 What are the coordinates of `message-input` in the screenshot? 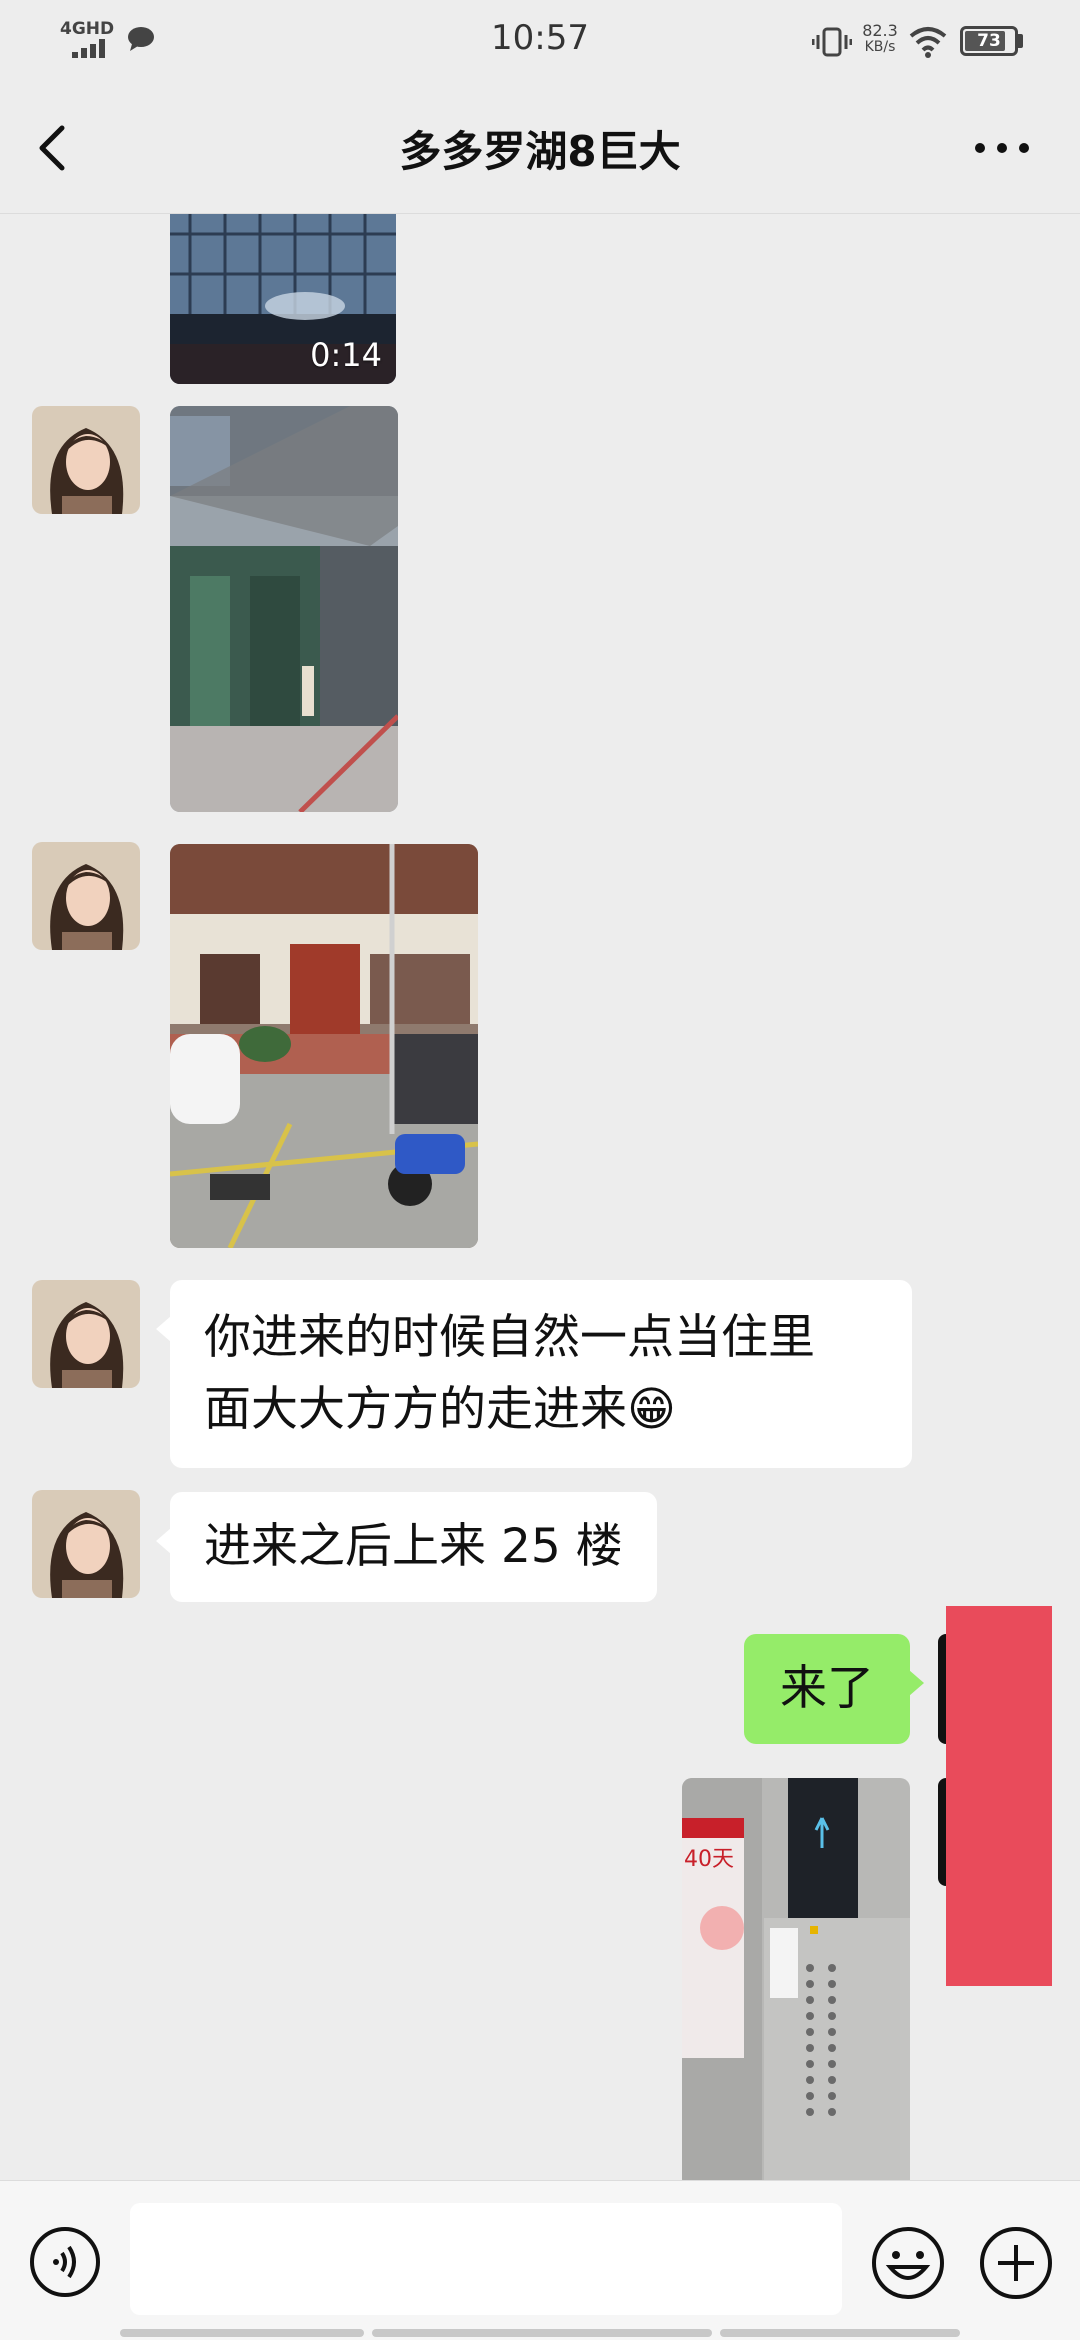 It's located at (486, 2259).